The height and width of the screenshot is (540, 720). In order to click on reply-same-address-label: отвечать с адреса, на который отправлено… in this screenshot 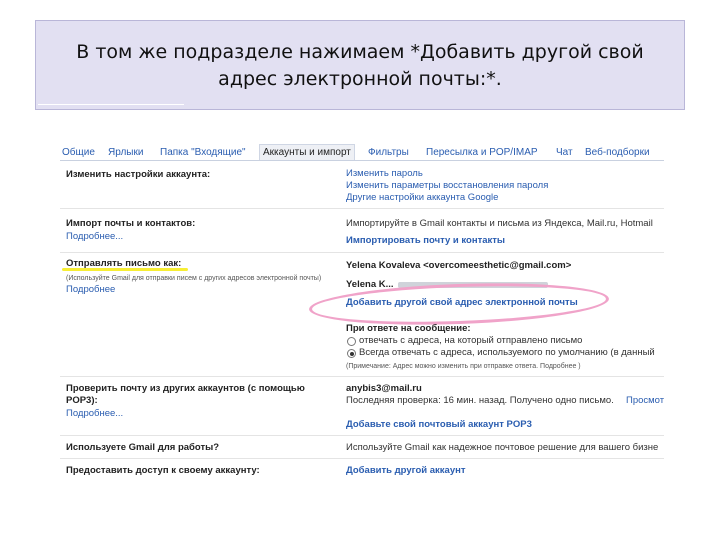, I will do `click(471, 340)`.